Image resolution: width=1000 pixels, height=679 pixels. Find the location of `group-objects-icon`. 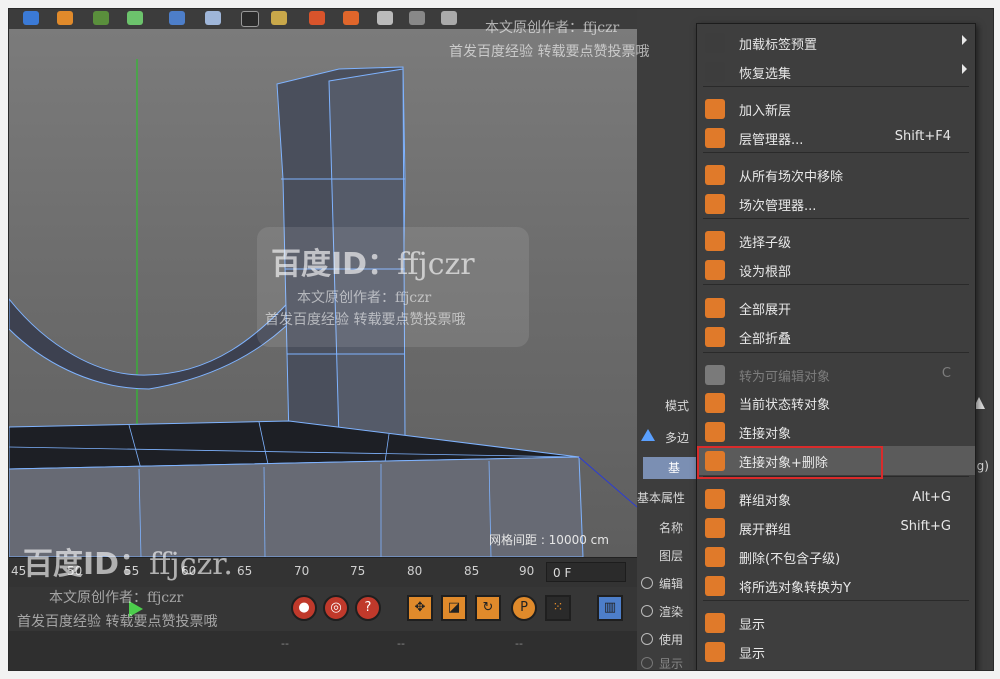

group-objects-icon is located at coordinates (715, 499).